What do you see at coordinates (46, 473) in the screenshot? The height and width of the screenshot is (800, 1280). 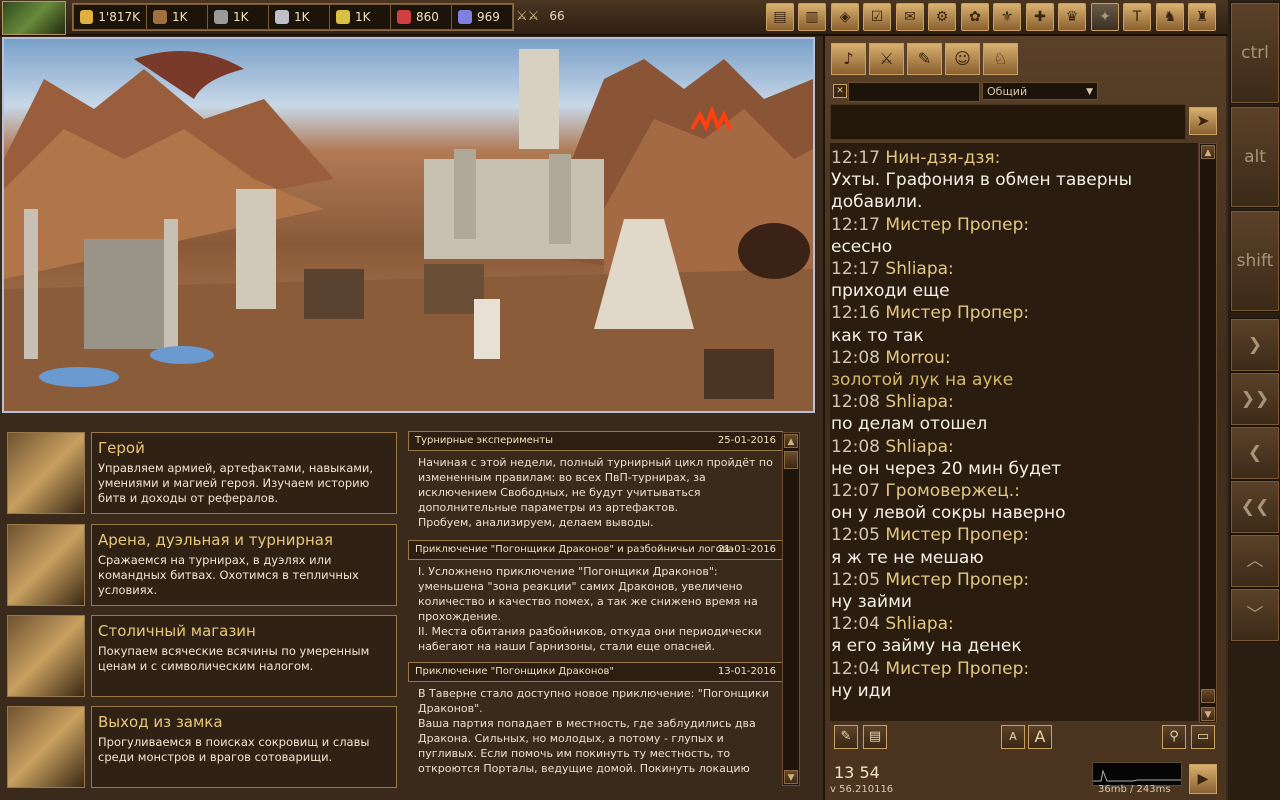 I see `hero-knight-icon` at bounding box center [46, 473].